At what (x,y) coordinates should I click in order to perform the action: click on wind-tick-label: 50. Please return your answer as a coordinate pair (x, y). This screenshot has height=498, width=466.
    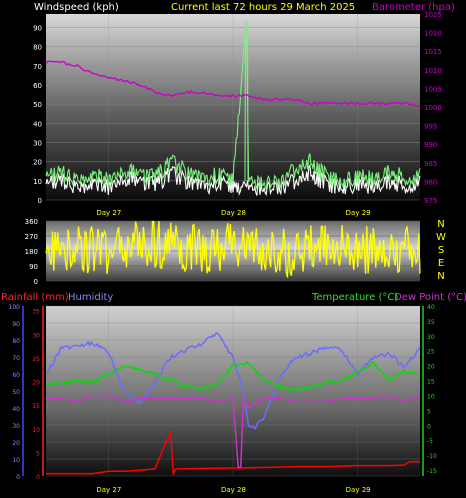
    Looking at the image, I should click on (37, 105).